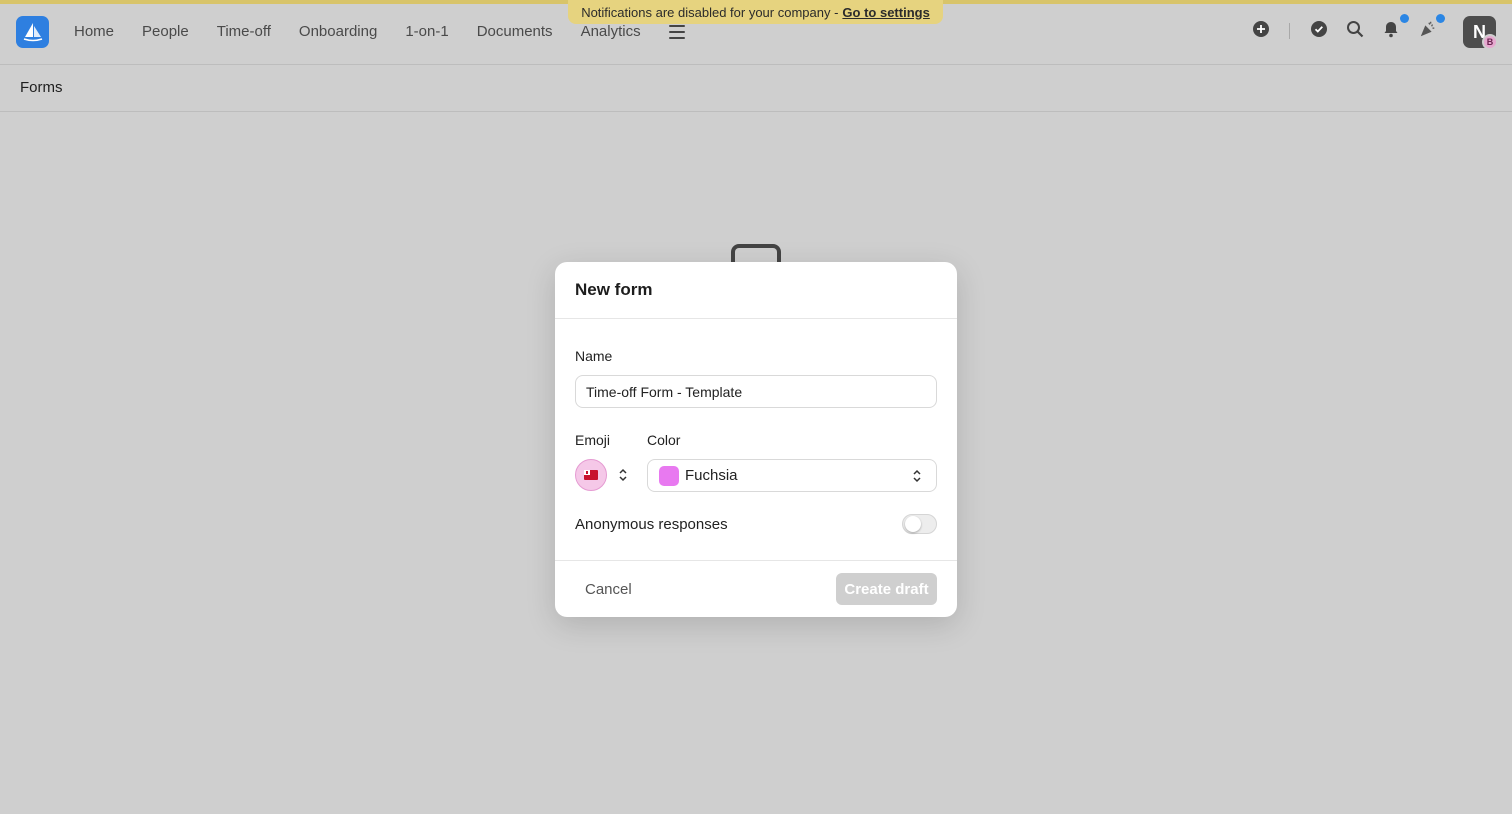 The height and width of the screenshot is (814, 1512). Describe the element at coordinates (1440, 18) in the screenshot. I see `party-notification-dot` at that location.